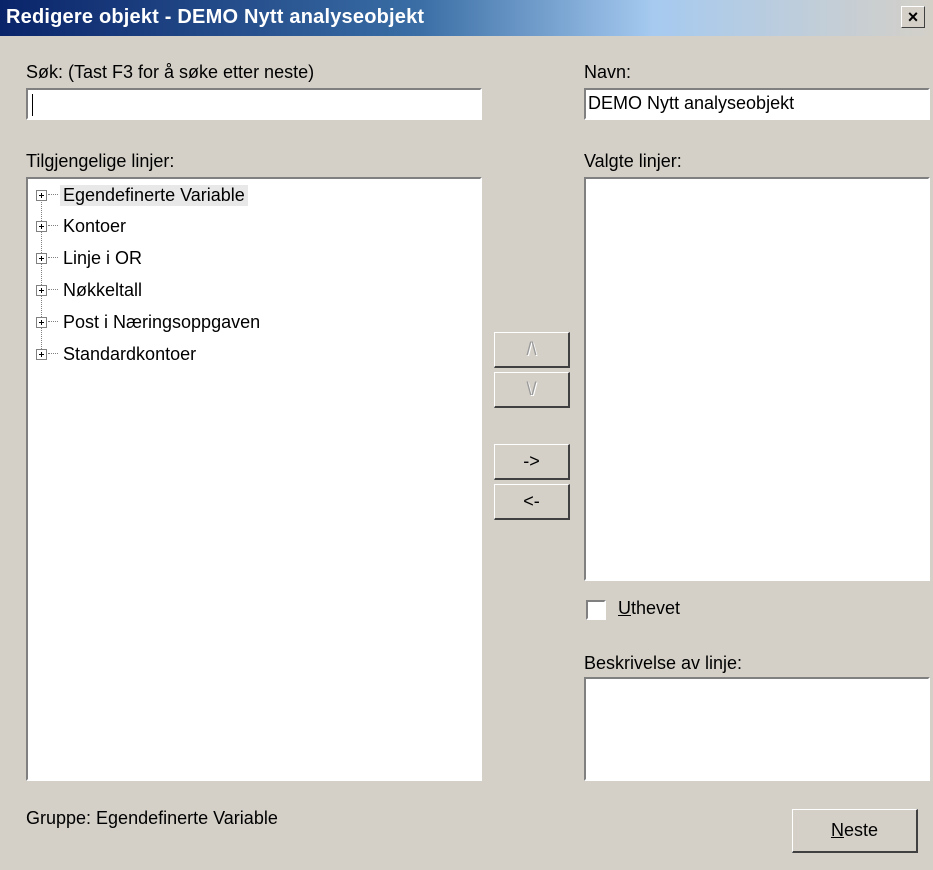 The width and height of the screenshot is (933, 870). I want to click on tree-item-standardkontoer: Standardkontoer, so click(117, 354).